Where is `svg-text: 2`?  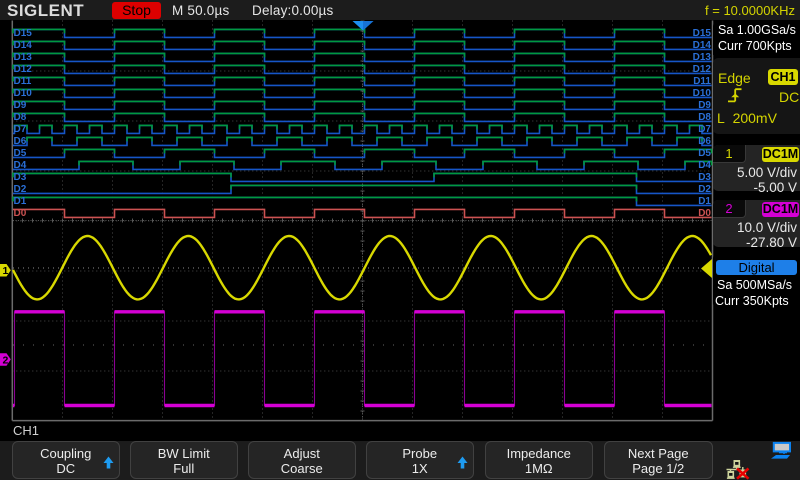 svg-text: 2 is located at coordinates (6, 360).